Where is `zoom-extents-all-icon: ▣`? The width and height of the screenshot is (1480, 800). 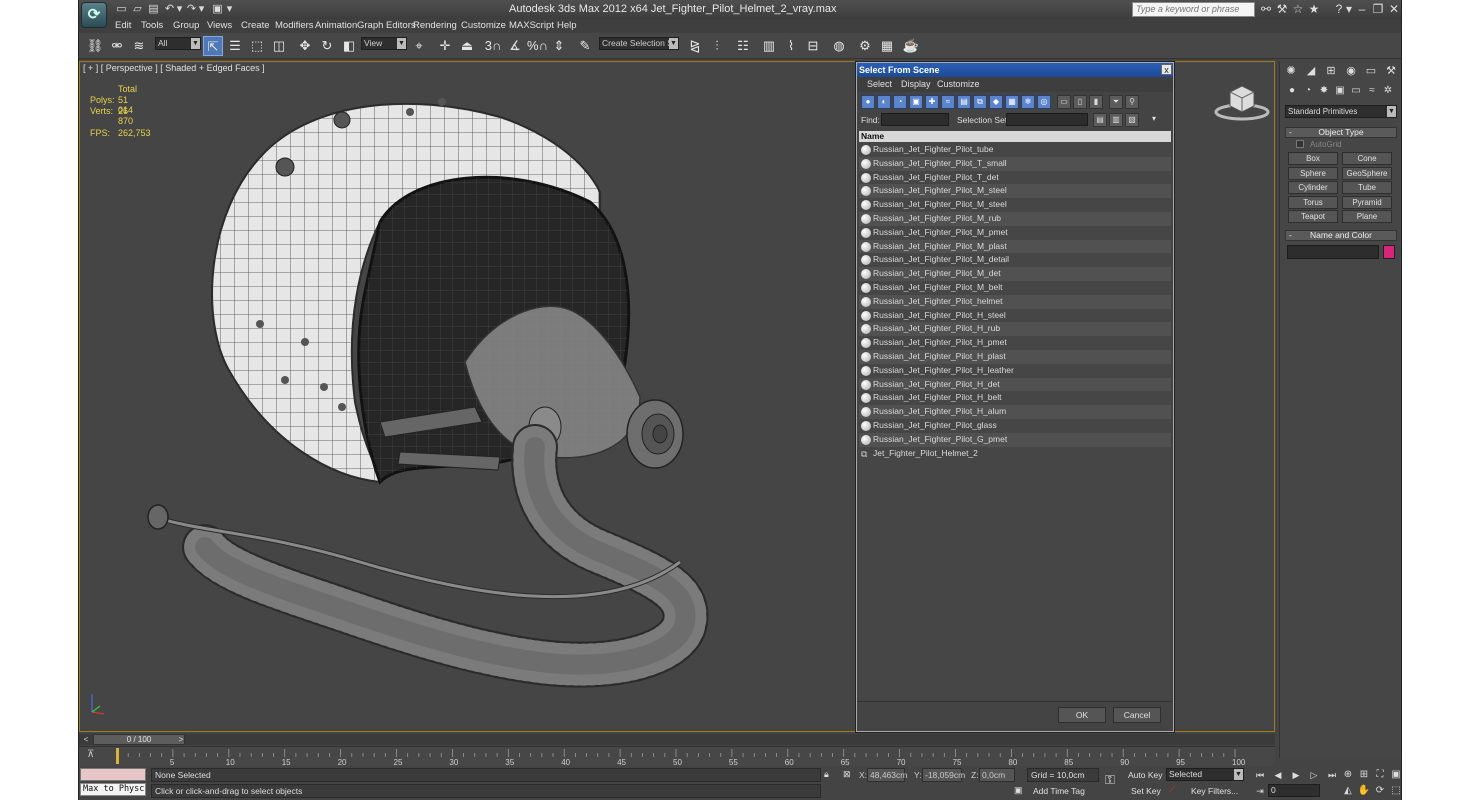
zoom-extents-all-icon: ▣ is located at coordinates (1395, 775).